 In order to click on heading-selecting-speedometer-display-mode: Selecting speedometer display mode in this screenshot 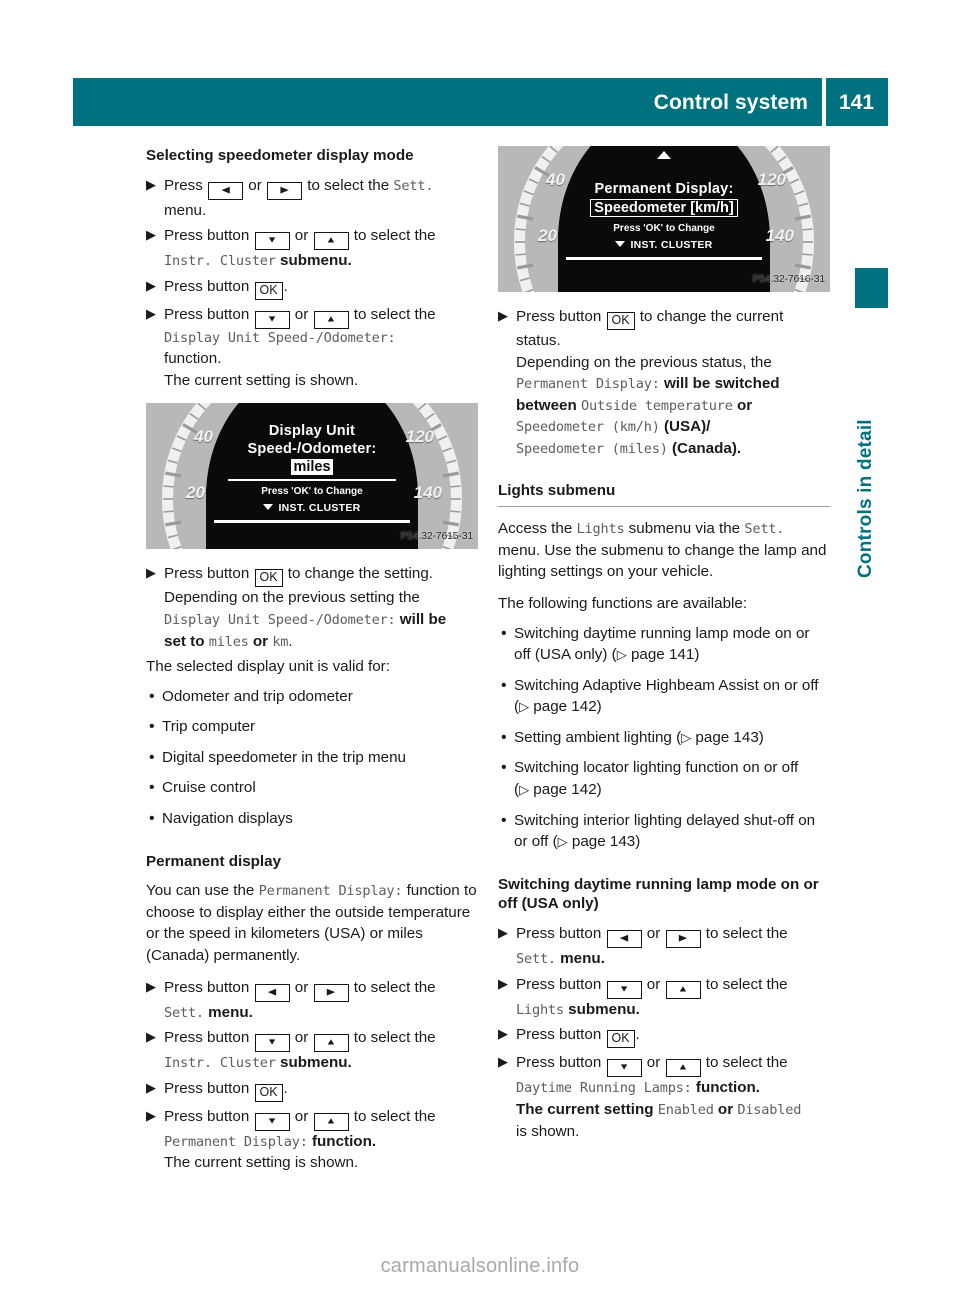, I will do `click(280, 155)`.